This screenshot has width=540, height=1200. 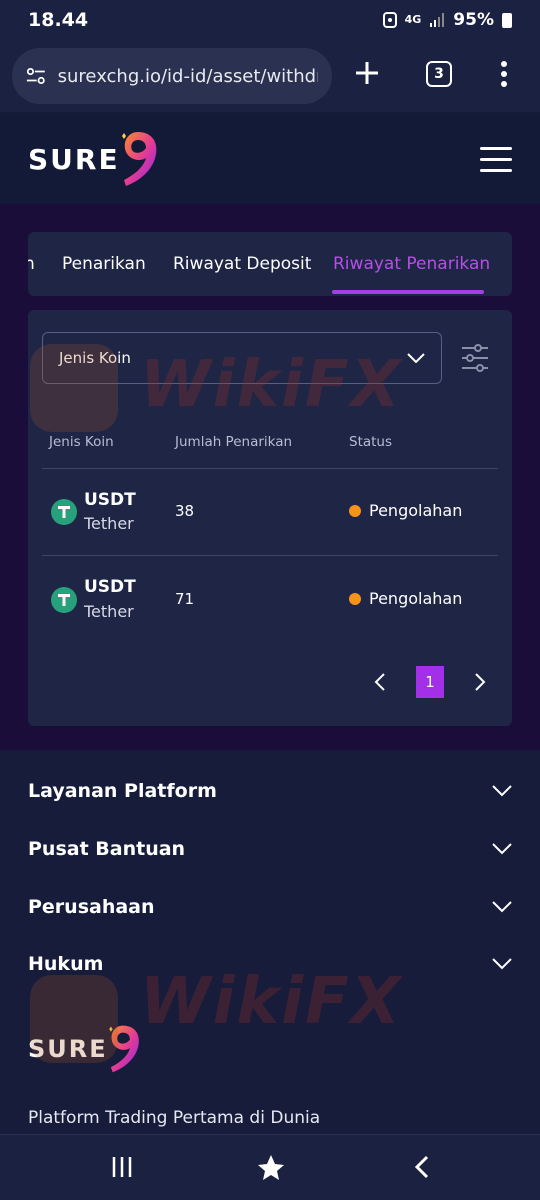 I want to click on site-logo: SURE, so click(x=94, y=159).